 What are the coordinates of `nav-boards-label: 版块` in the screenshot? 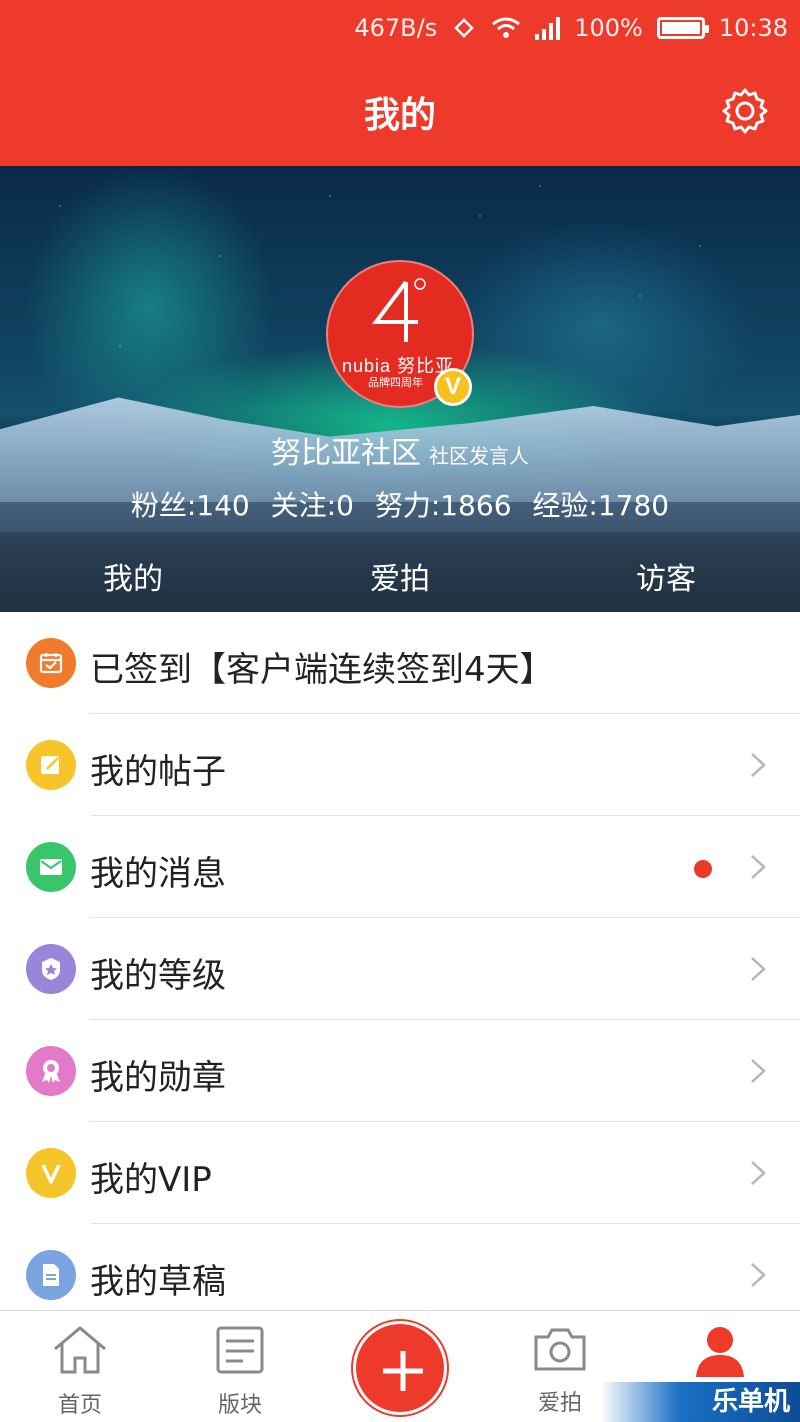 It's located at (239, 1405).